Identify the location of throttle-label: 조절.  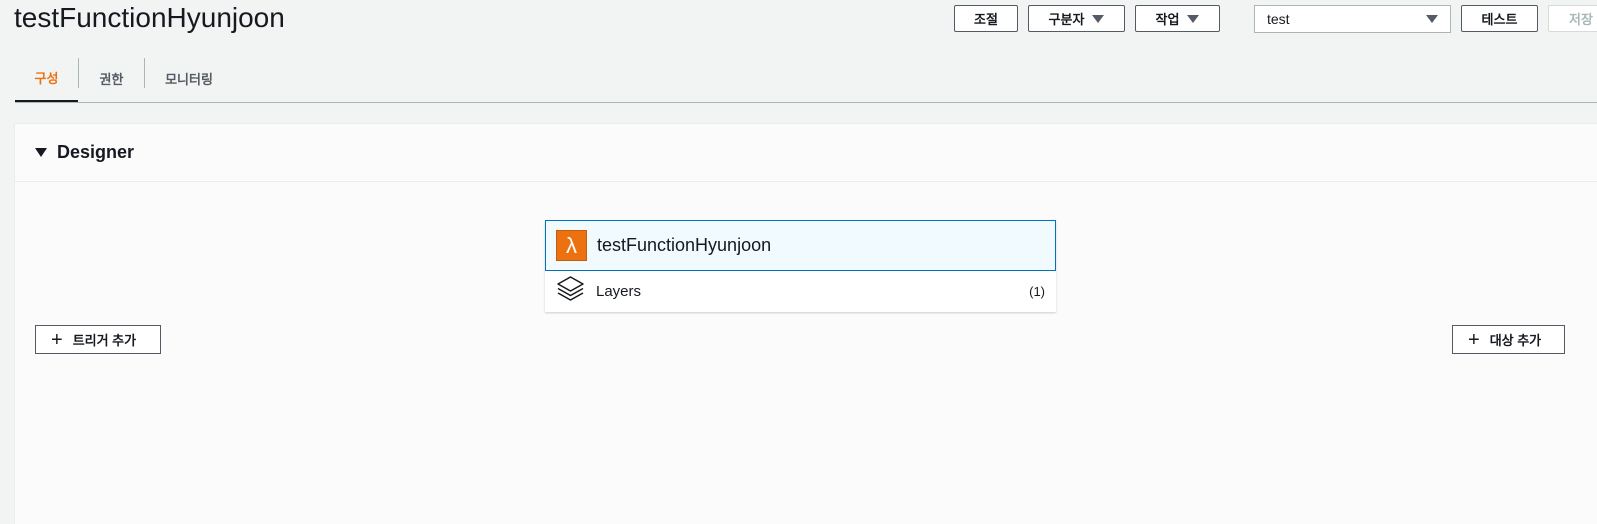
(986, 19).